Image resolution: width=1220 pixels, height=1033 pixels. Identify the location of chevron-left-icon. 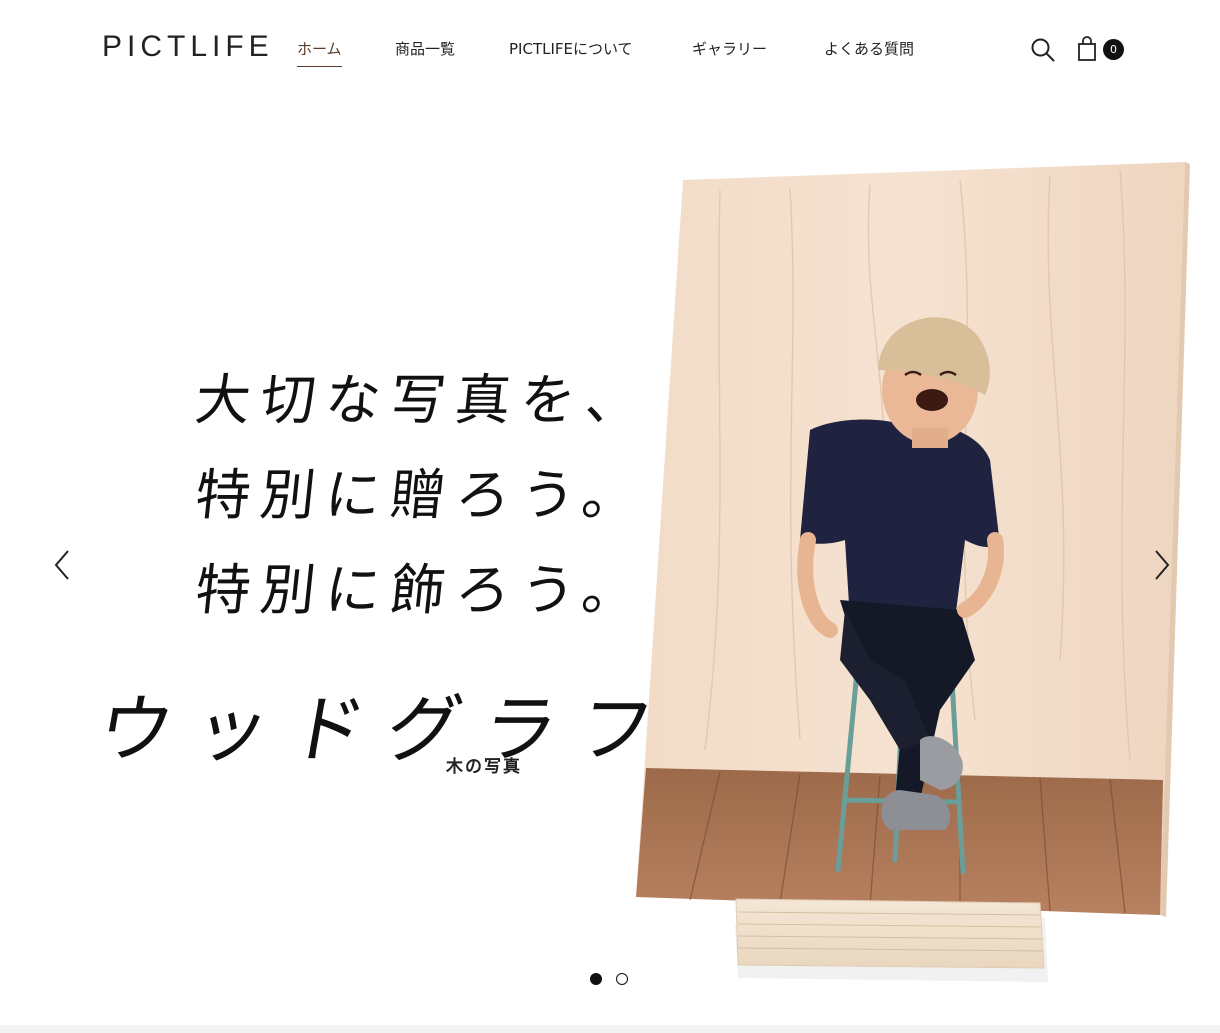
(61, 565).